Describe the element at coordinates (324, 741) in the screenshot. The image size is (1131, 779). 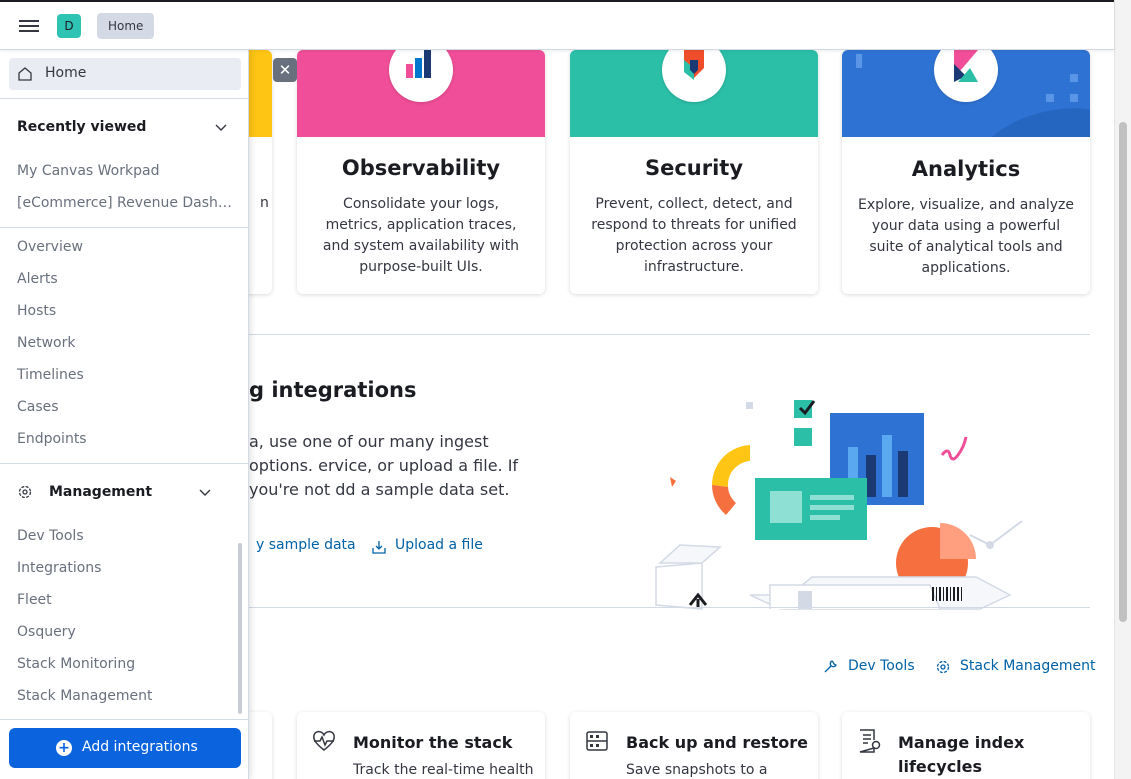
I see `heartbeat-icon` at that location.